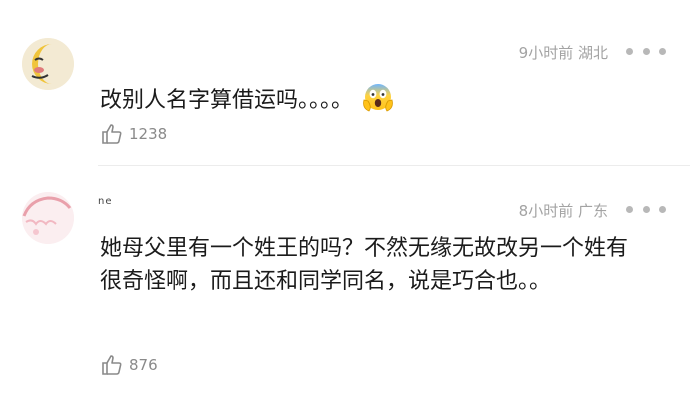 The width and height of the screenshot is (690, 408). I want to click on moon-face-avatar-icon, so click(48, 64).